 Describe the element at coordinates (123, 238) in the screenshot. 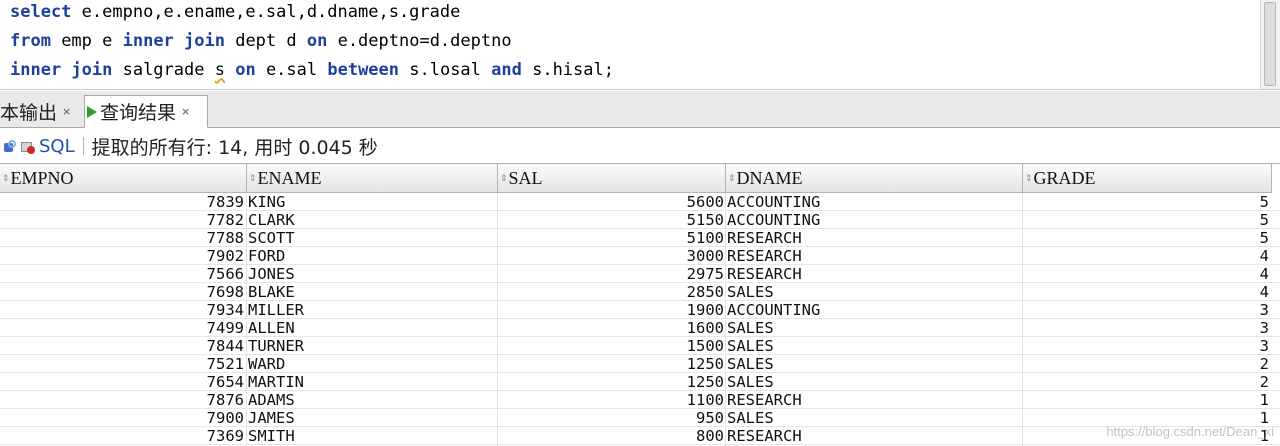

I see `cell-empno: 7788` at that location.